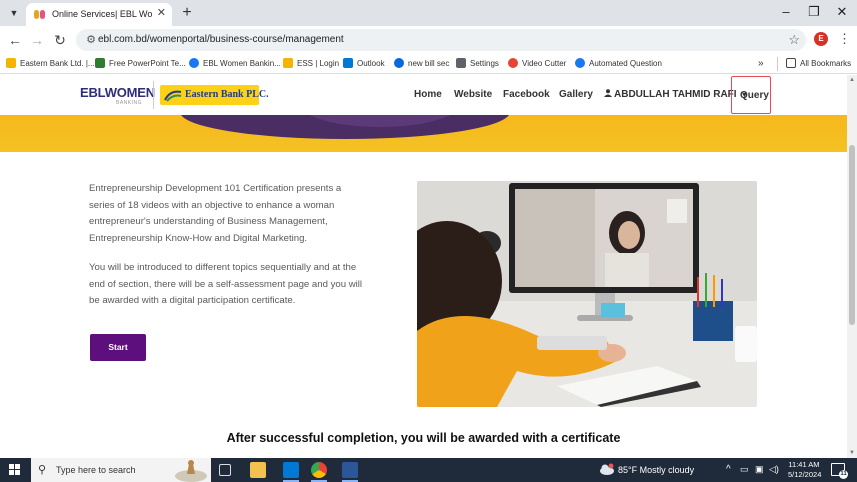  I want to click on user-menu-dropdown: ABDULLAH TAHMID RAFI ▾, so click(675, 95).